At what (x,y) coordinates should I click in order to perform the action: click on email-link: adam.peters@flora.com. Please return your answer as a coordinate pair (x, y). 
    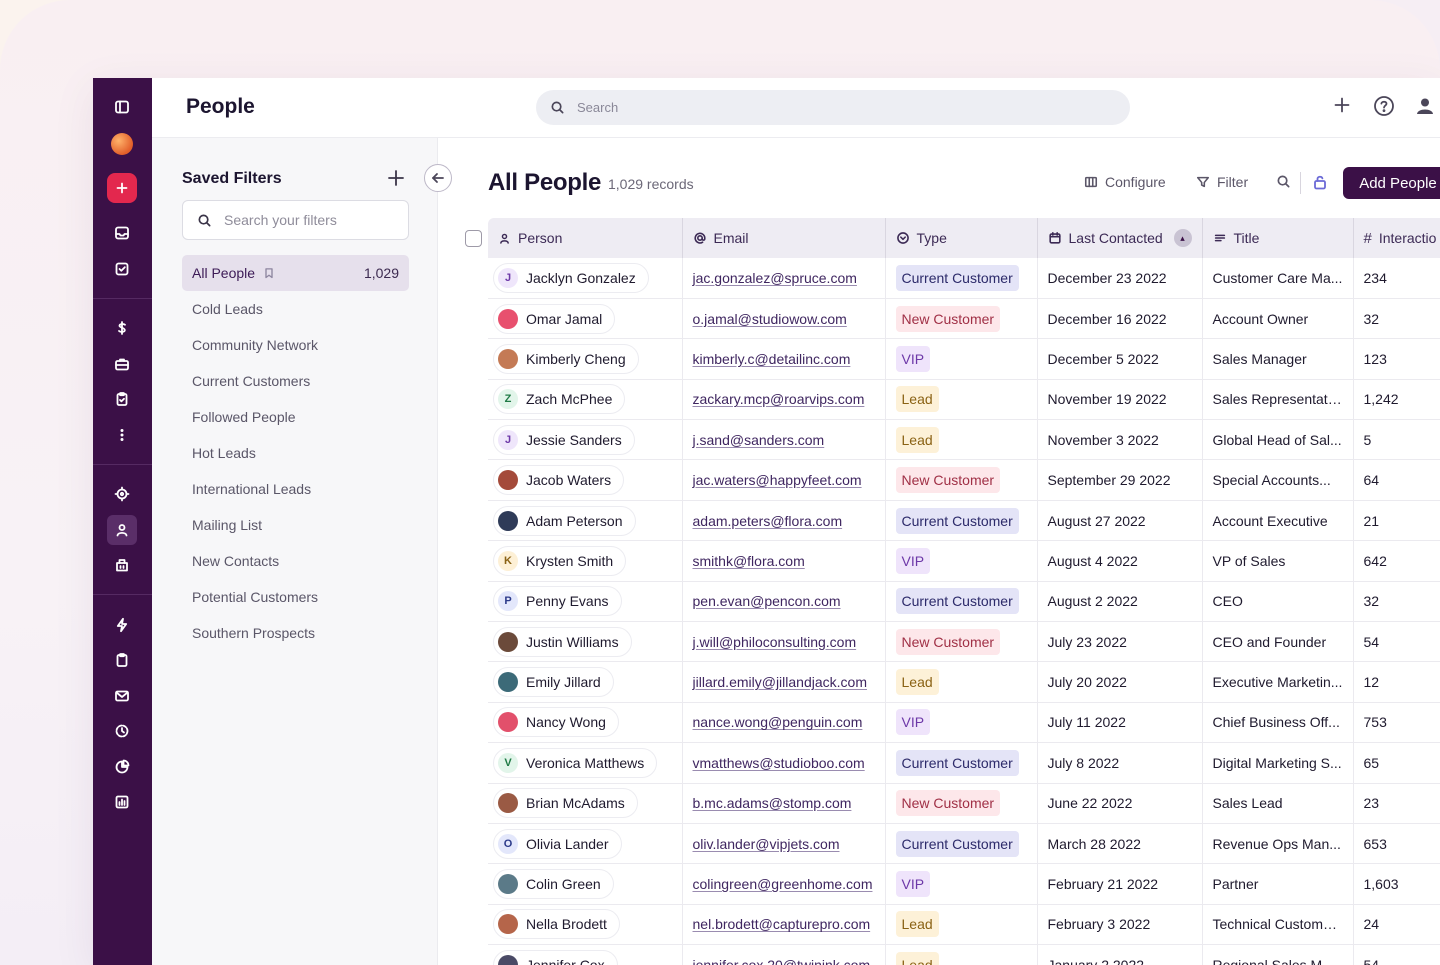
    Looking at the image, I should click on (768, 521).